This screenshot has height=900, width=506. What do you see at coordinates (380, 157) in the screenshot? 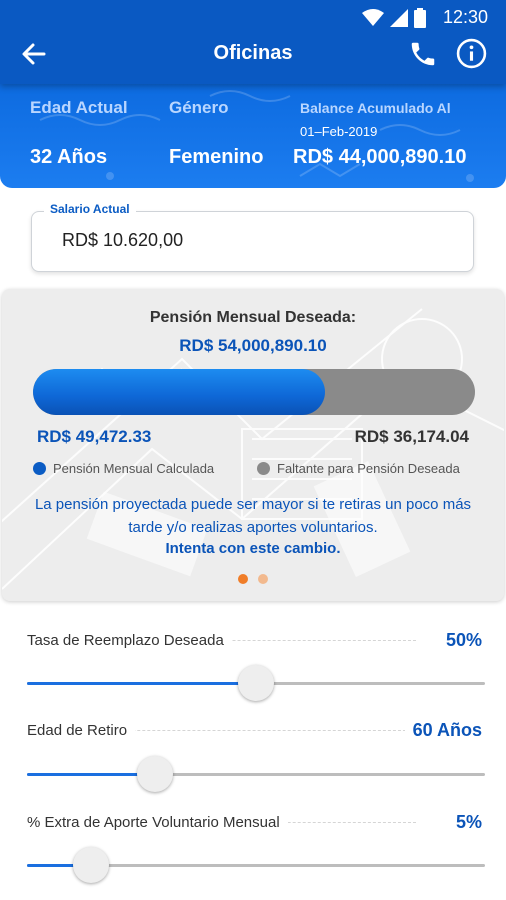
I see `balance-value: RD$ 44,000,890.10` at bounding box center [380, 157].